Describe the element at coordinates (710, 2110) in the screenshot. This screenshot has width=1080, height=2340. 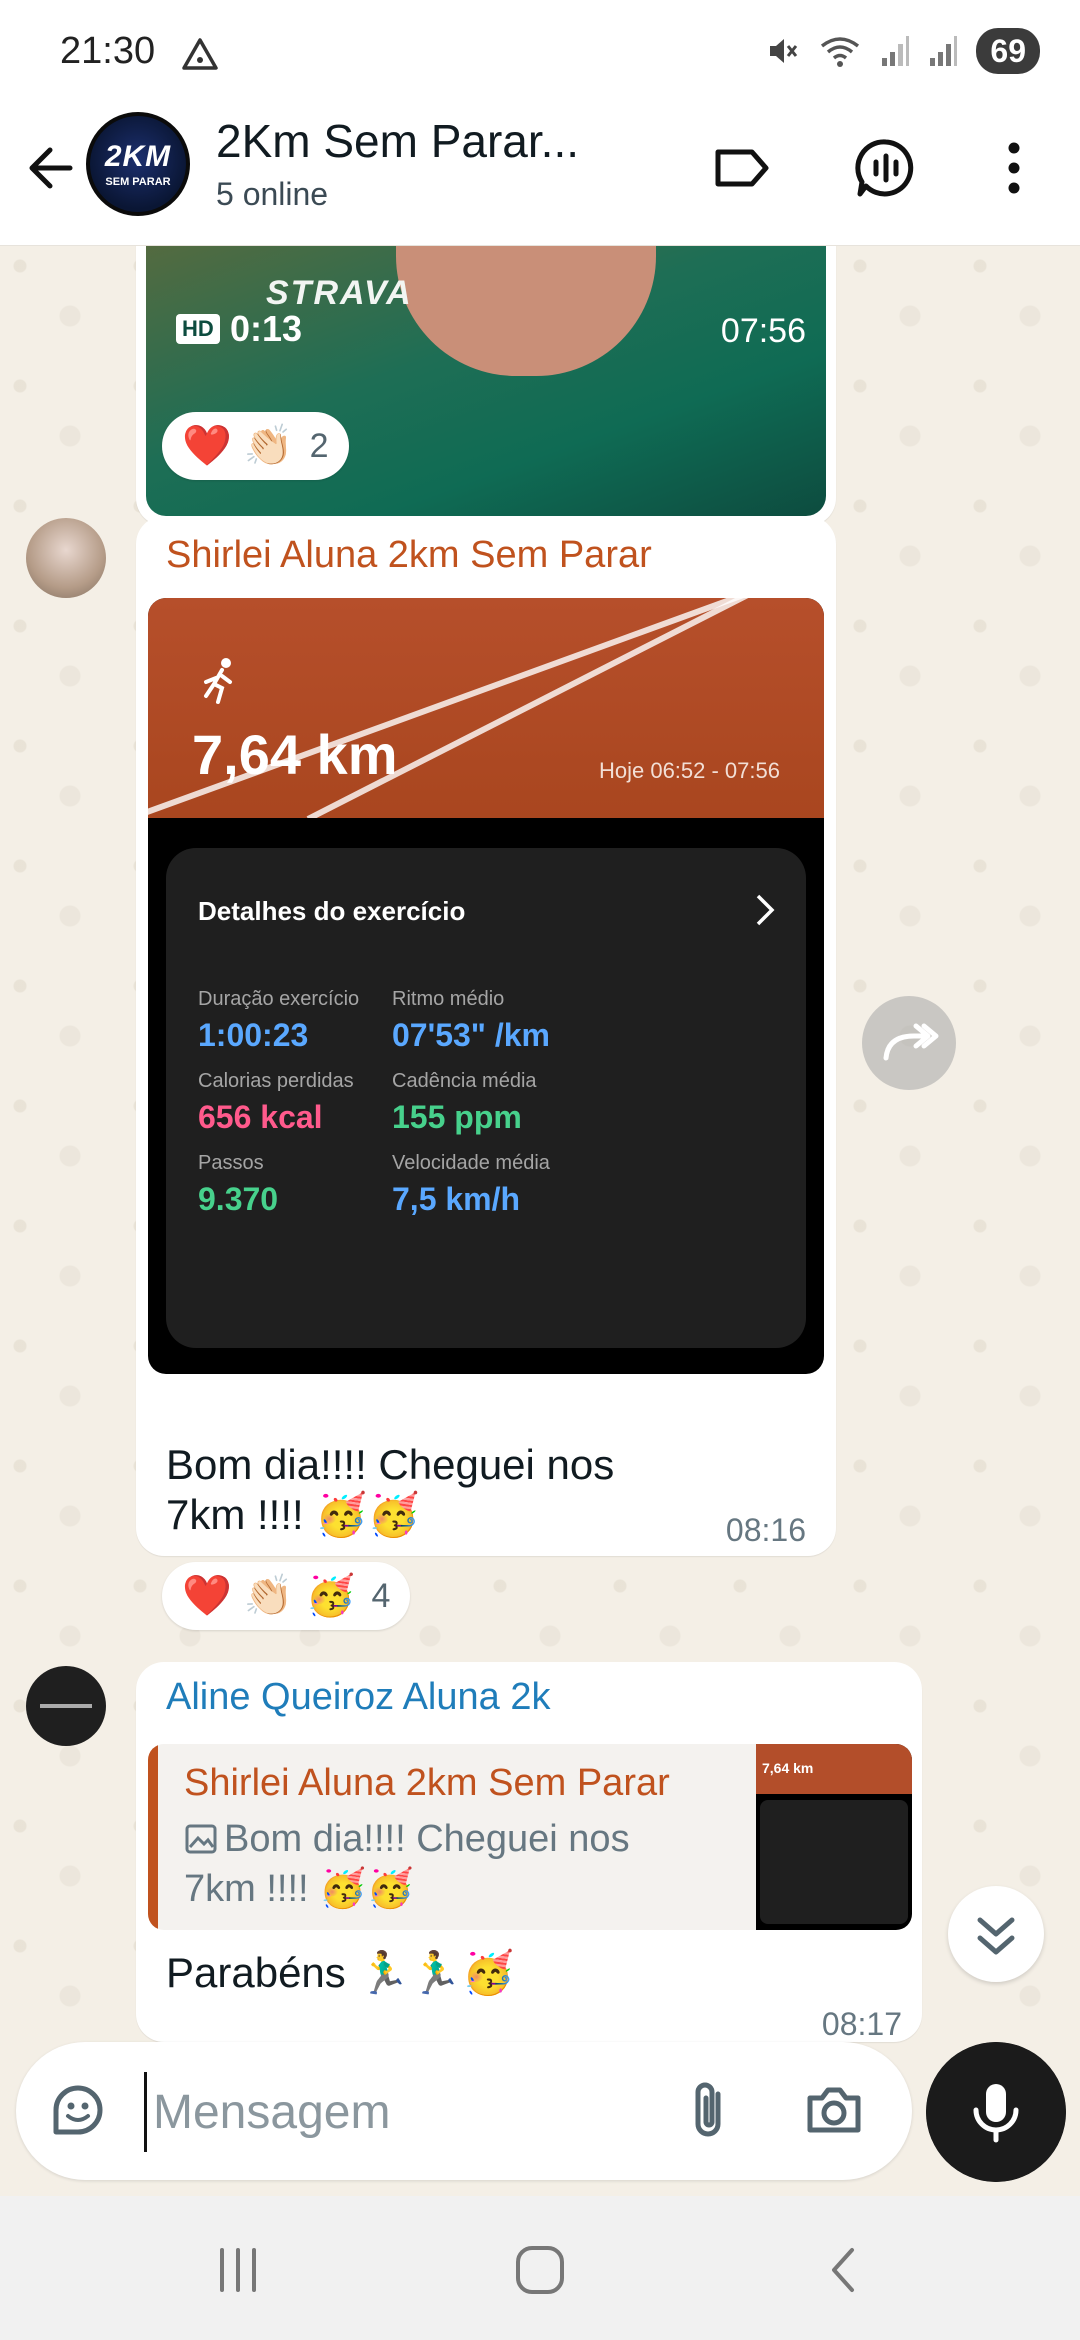
I see `attach-icon` at that location.